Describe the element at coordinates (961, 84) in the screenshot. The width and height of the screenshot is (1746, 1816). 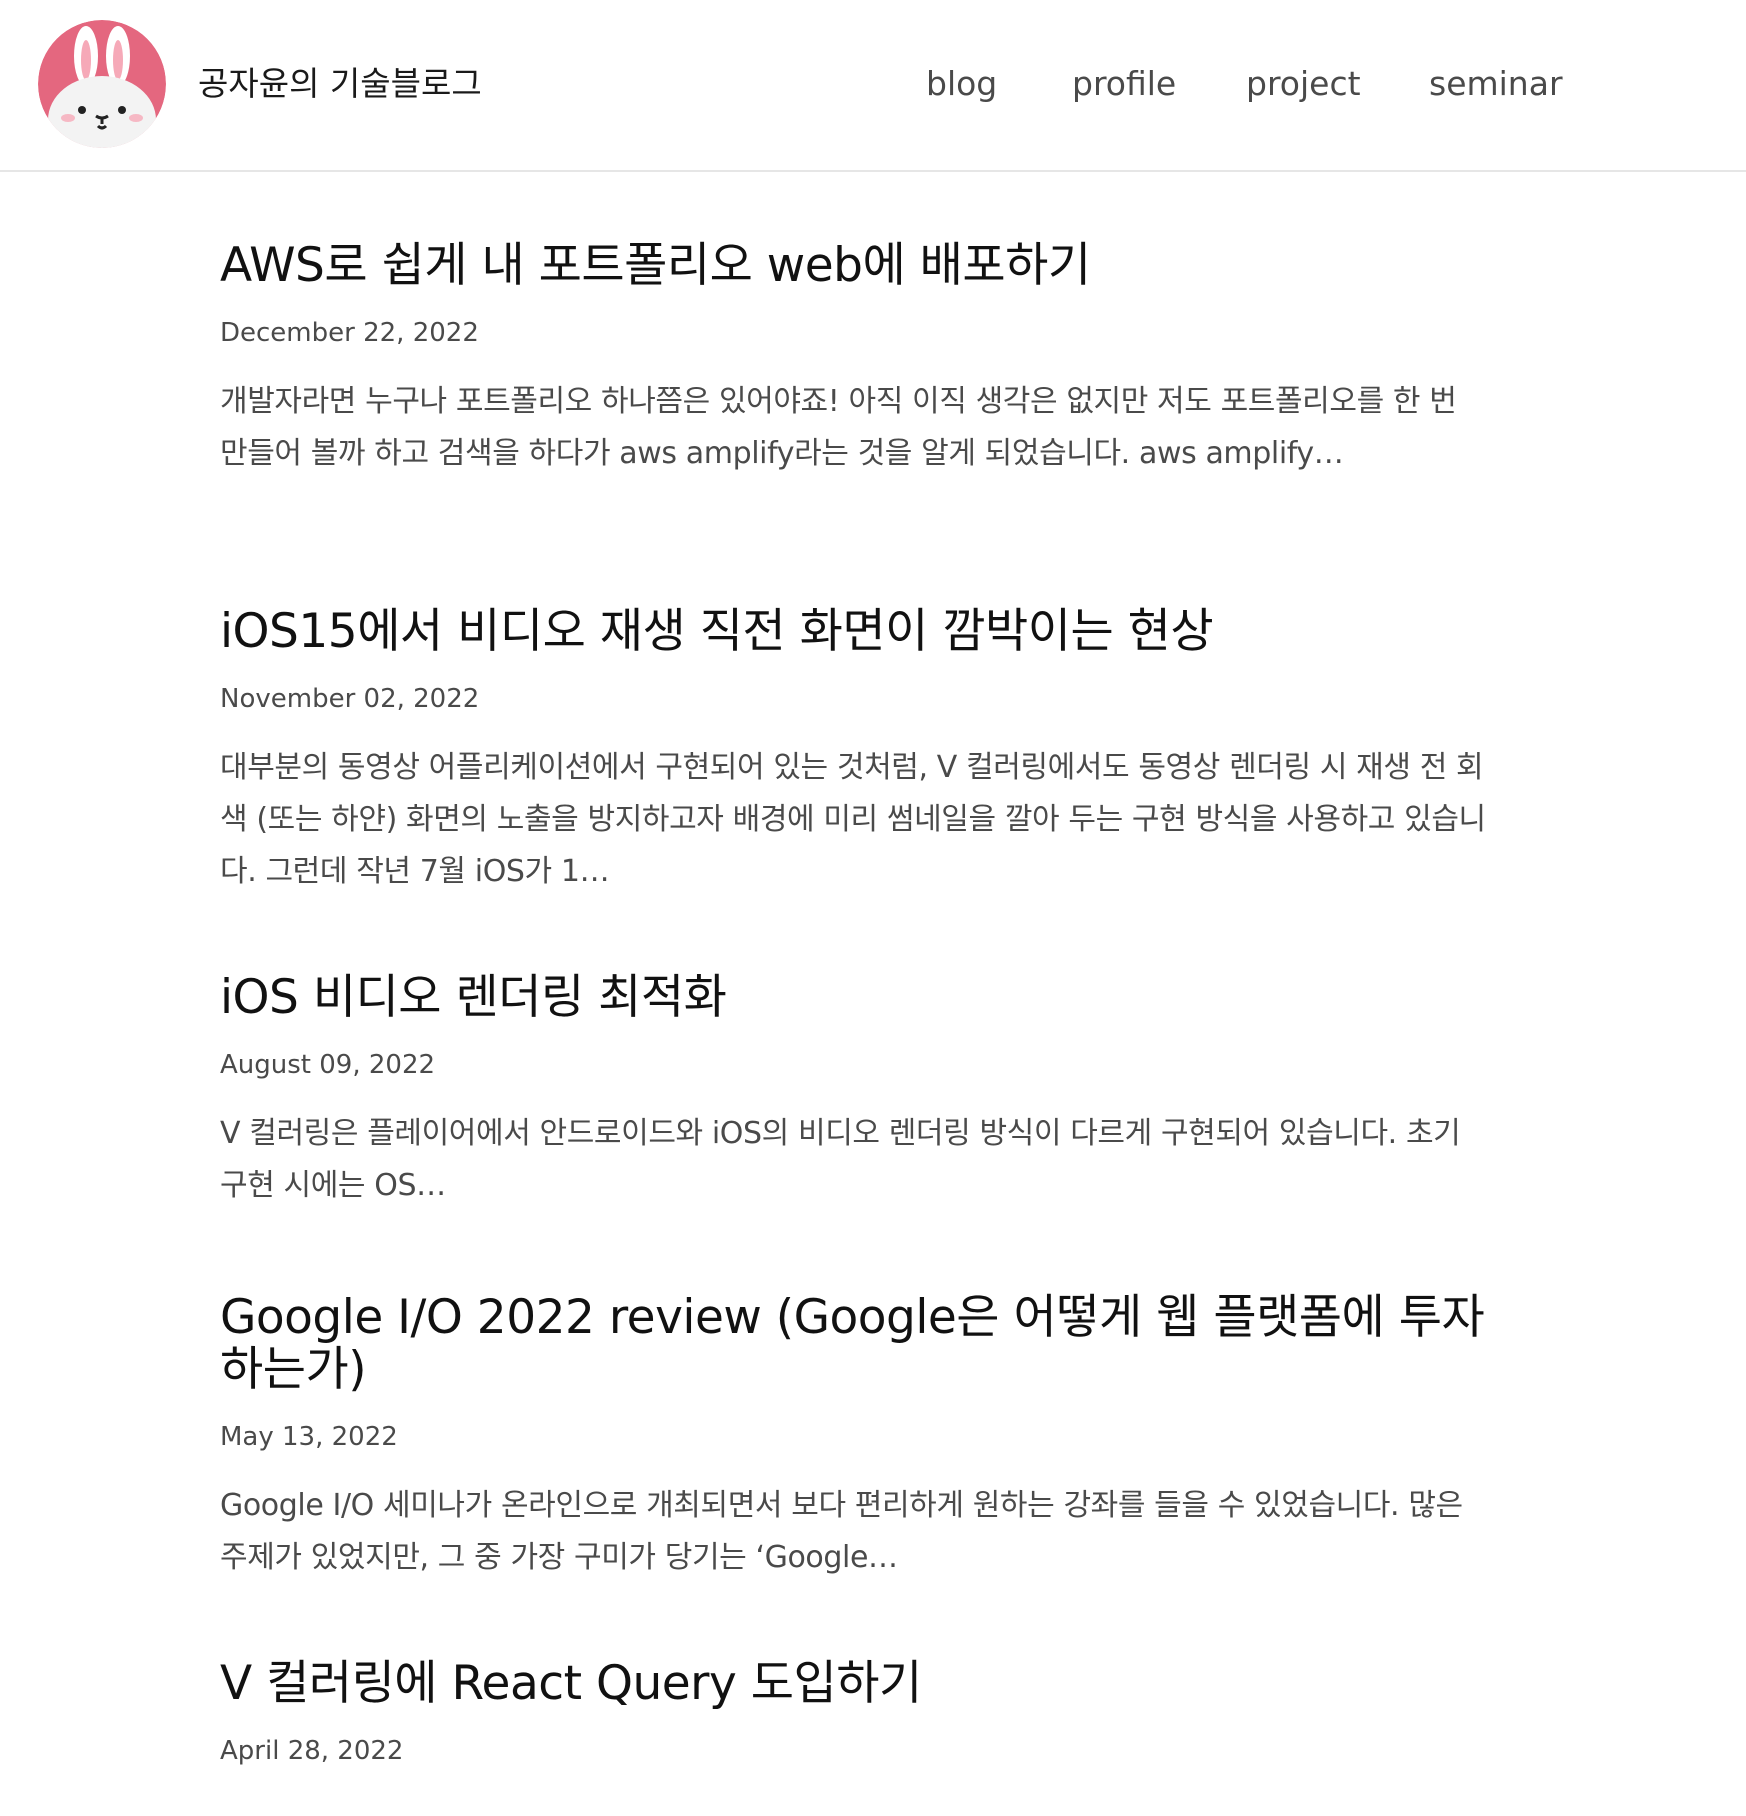
I see `nav-blog-link: blog` at that location.